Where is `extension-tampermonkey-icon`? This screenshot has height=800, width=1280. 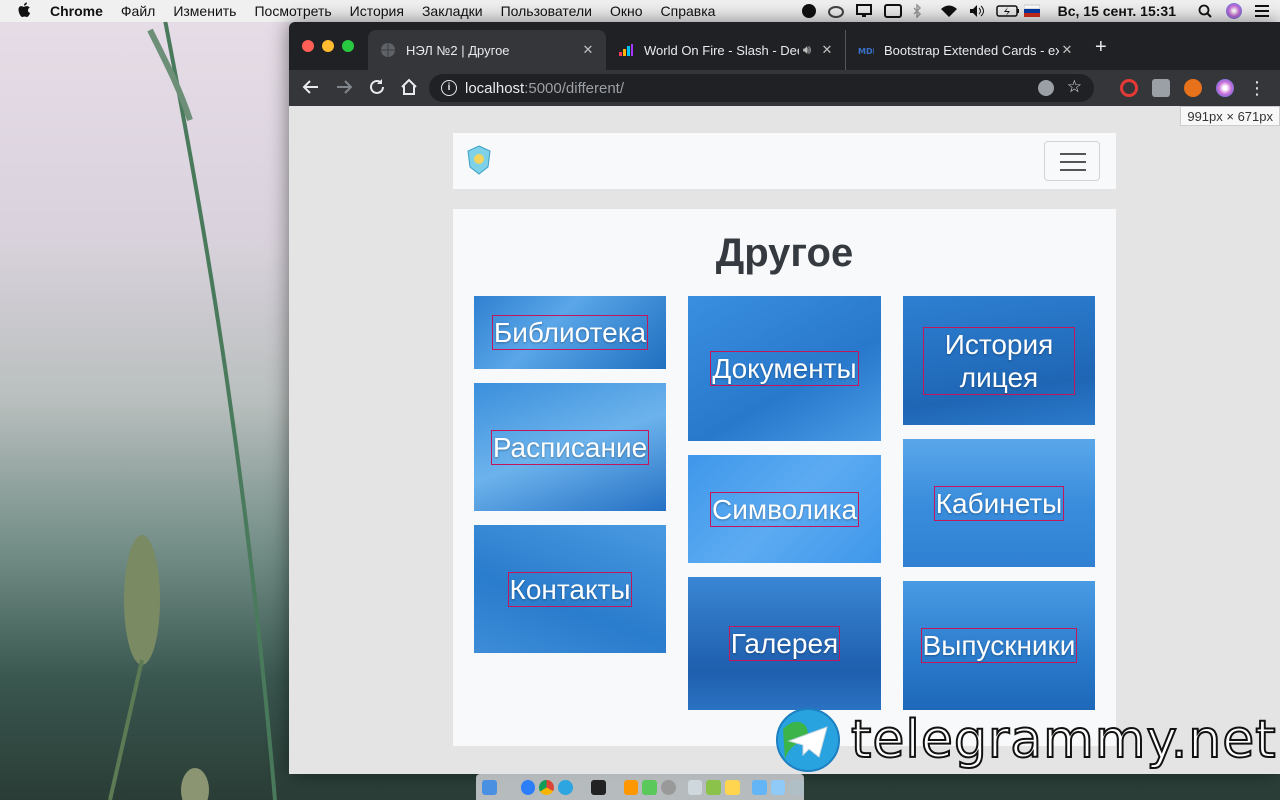 extension-tampermonkey-icon is located at coordinates (1193, 88).